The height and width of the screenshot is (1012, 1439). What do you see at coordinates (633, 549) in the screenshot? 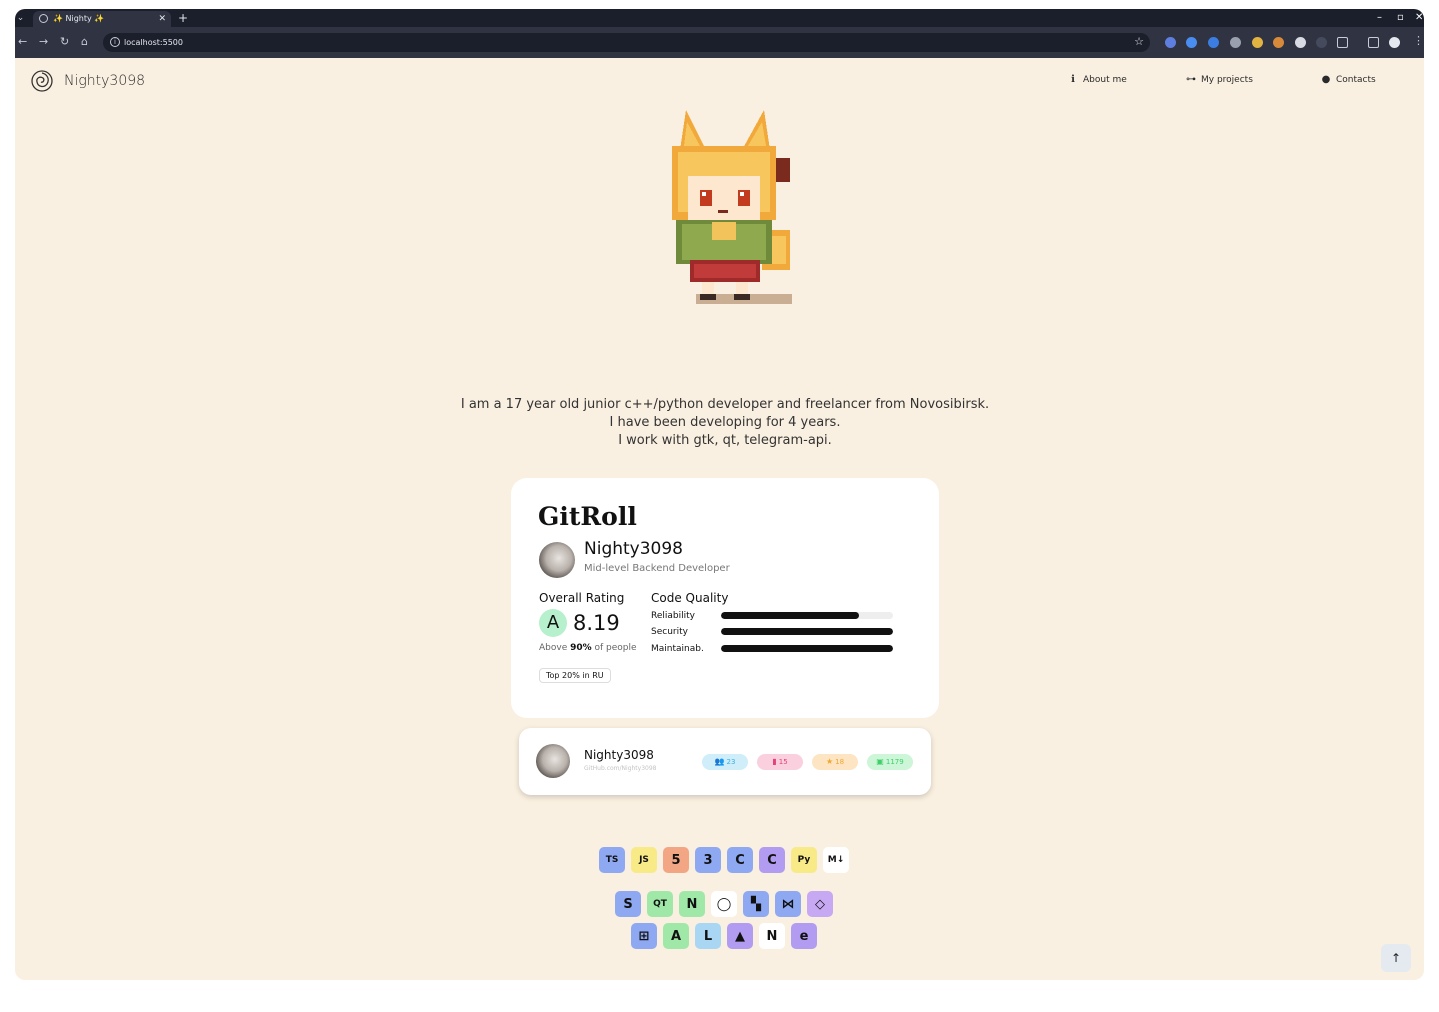
I see `gitroll-username: Nighty3098` at bounding box center [633, 549].